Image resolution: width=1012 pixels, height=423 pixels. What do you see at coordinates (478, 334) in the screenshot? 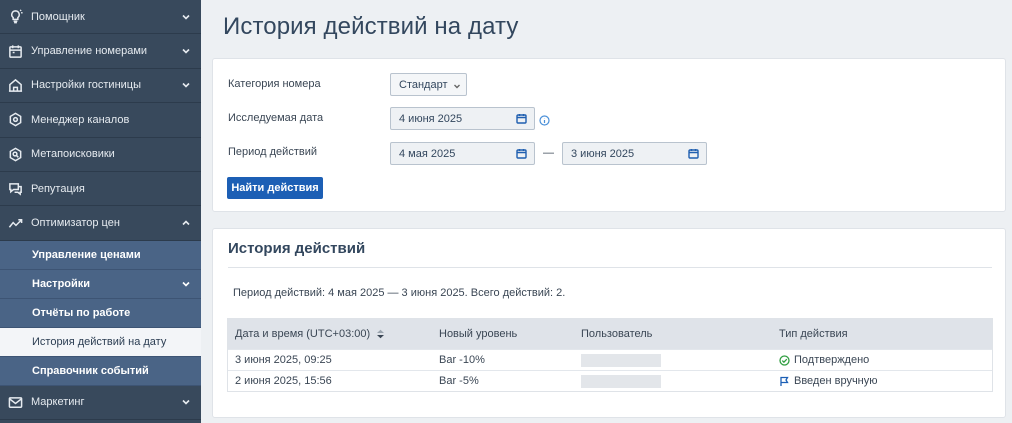
I see `column-header-level: Новый уровень` at bounding box center [478, 334].